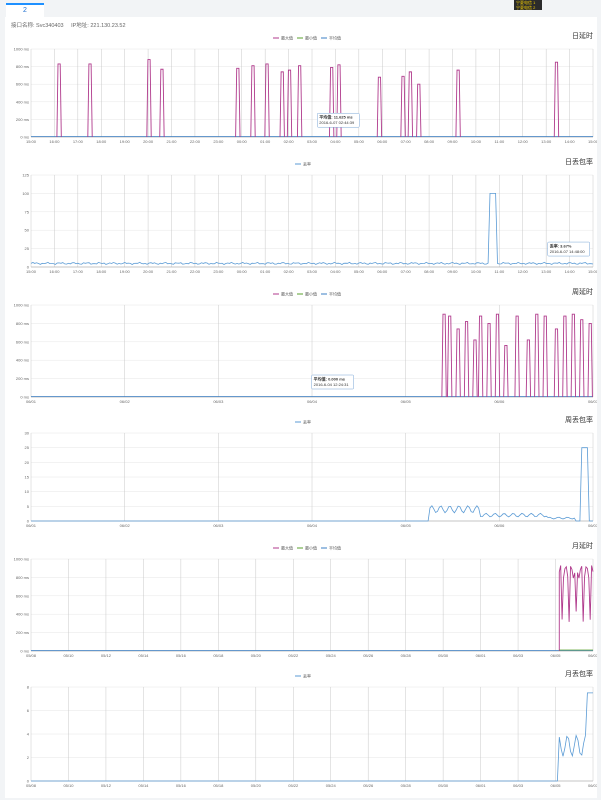  Describe the element at coordinates (27, 462) in the screenshot. I see `y-tick-label: 20` at that location.